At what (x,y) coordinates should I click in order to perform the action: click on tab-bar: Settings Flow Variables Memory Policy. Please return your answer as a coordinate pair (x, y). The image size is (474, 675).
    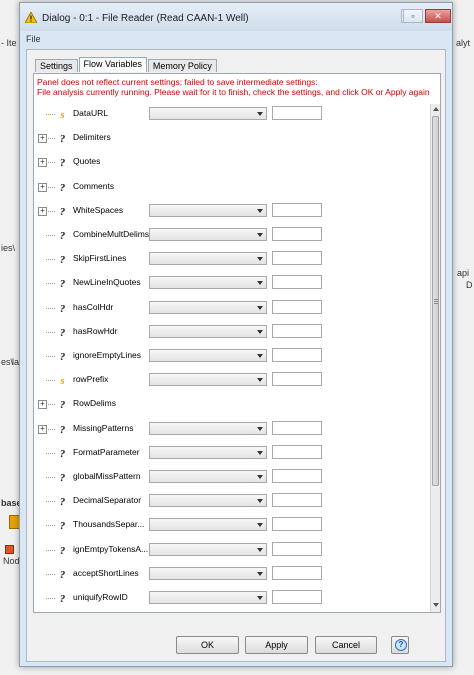
    Looking at the image, I should click on (126, 65).